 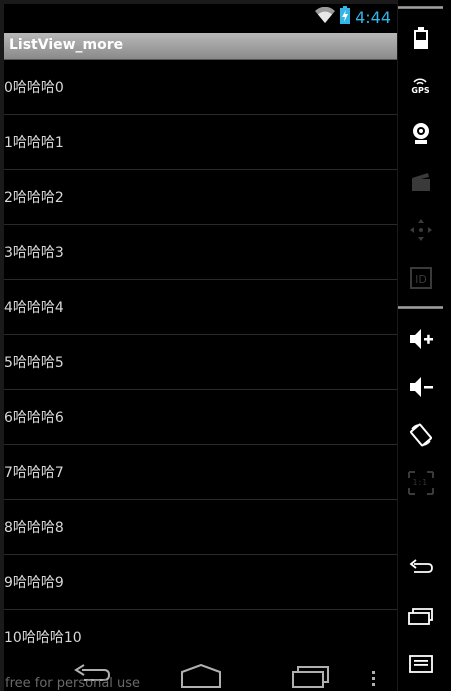 I want to click on dpad-icon, so click(x=420, y=230).